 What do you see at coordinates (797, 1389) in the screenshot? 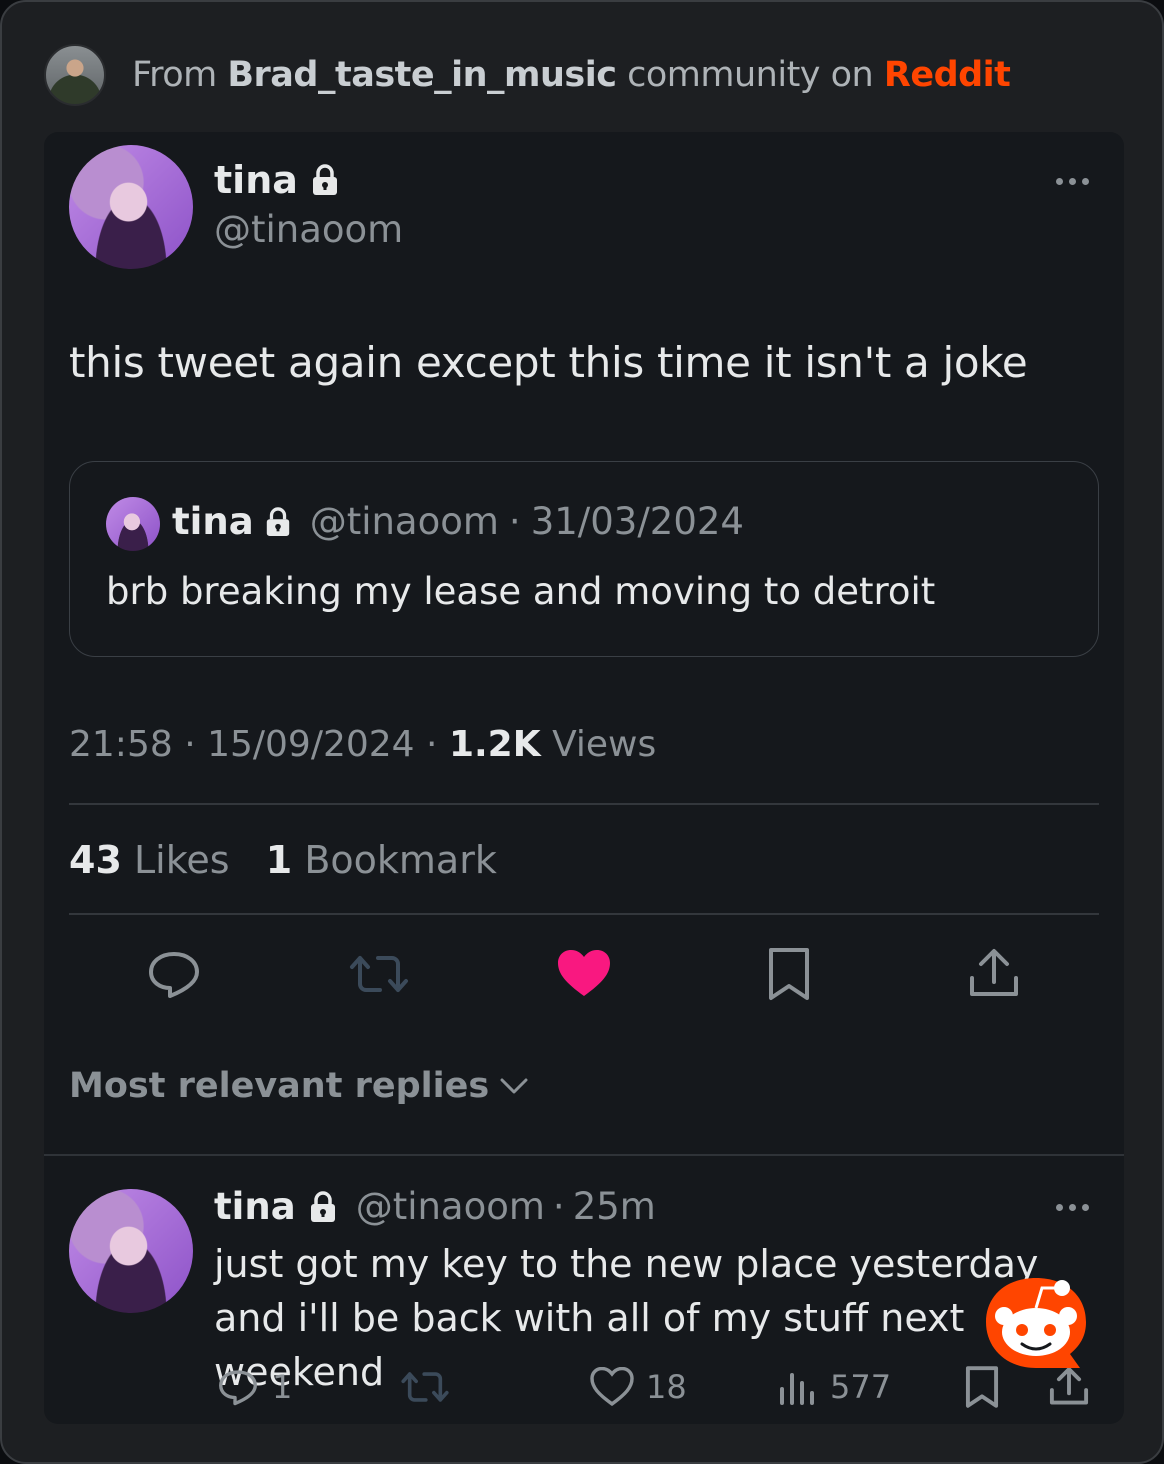
I see `views-icon` at bounding box center [797, 1389].